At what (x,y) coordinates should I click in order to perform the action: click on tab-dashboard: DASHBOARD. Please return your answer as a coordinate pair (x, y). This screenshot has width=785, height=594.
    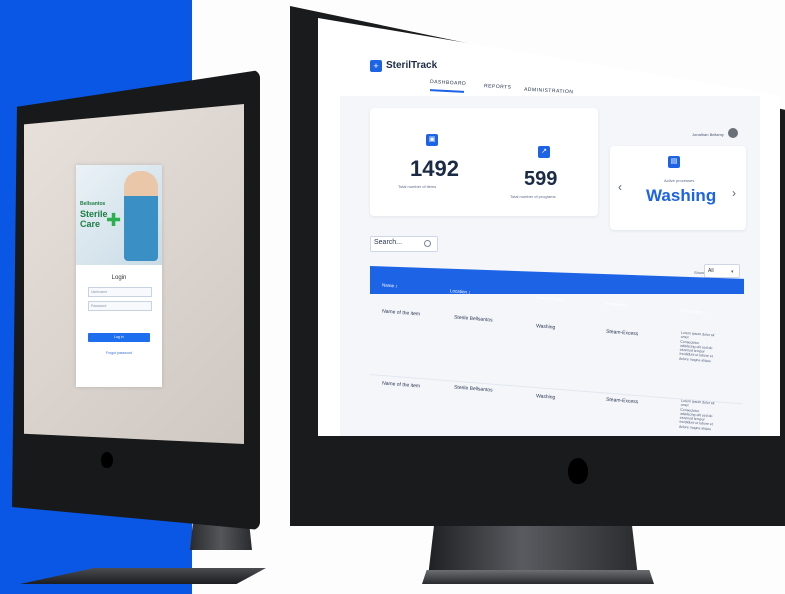
    Looking at the image, I should click on (448, 83).